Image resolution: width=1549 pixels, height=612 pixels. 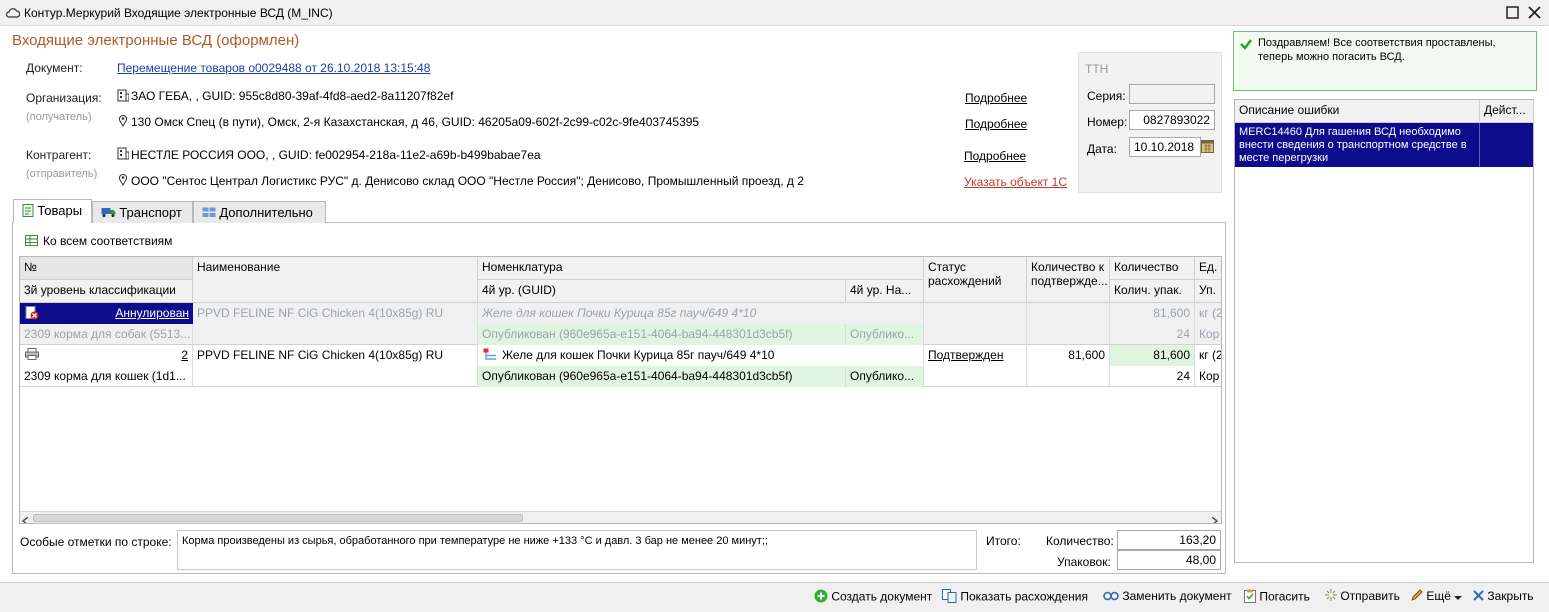 I want to click on pin-icon, so click(x=123, y=122).